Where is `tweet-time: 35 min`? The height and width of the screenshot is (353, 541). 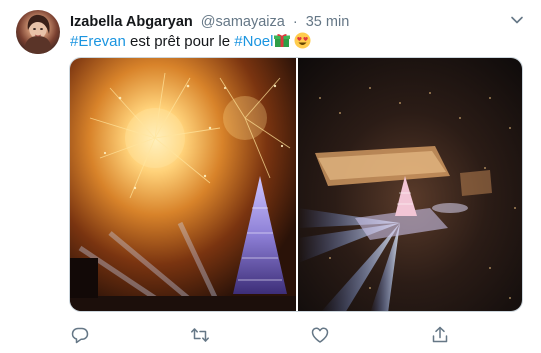 tweet-time: 35 min is located at coordinates (328, 22).